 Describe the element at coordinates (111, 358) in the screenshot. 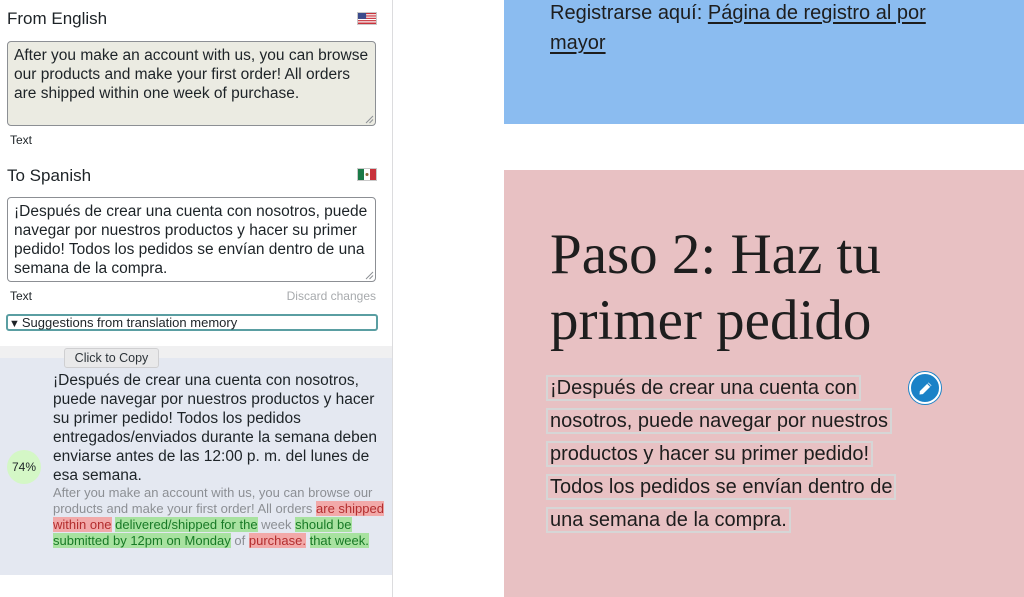

I see `copy-tooltip: Click to Copy` at that location.